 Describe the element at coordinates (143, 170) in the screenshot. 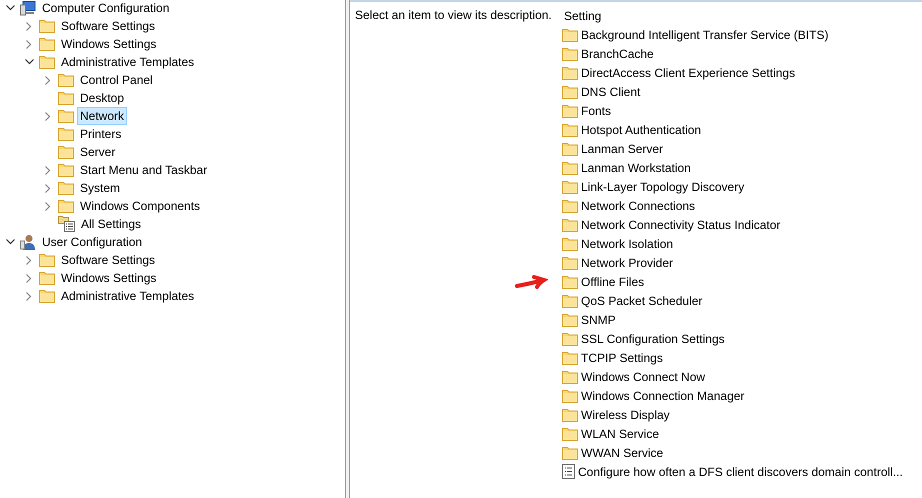

I see `tree-item: Start Menu and Taskbar` at that location.